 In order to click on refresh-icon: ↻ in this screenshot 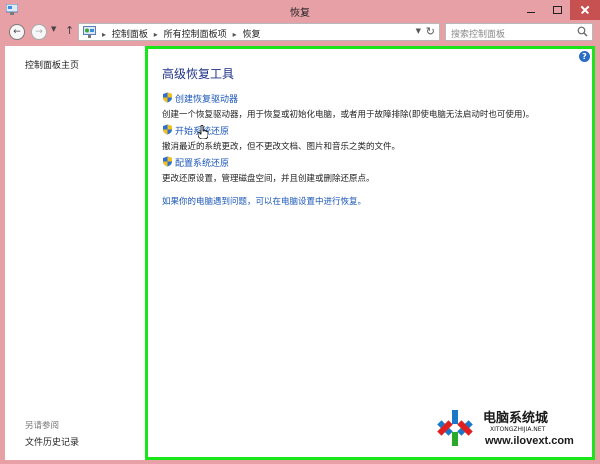, I will do `click(430, 31)`.